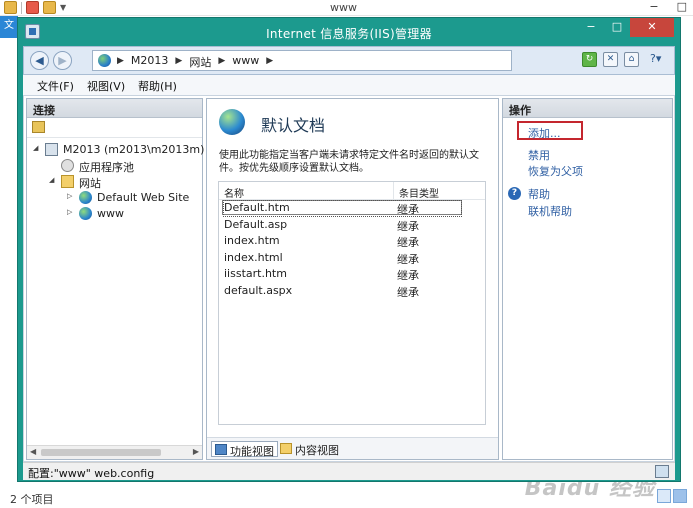 The width and height of the screenshot is (693, 508). What do you see at coordinates (62, 60) in the screenshot?
I see `forward-button: ▶` at bounding box center [62, 60].